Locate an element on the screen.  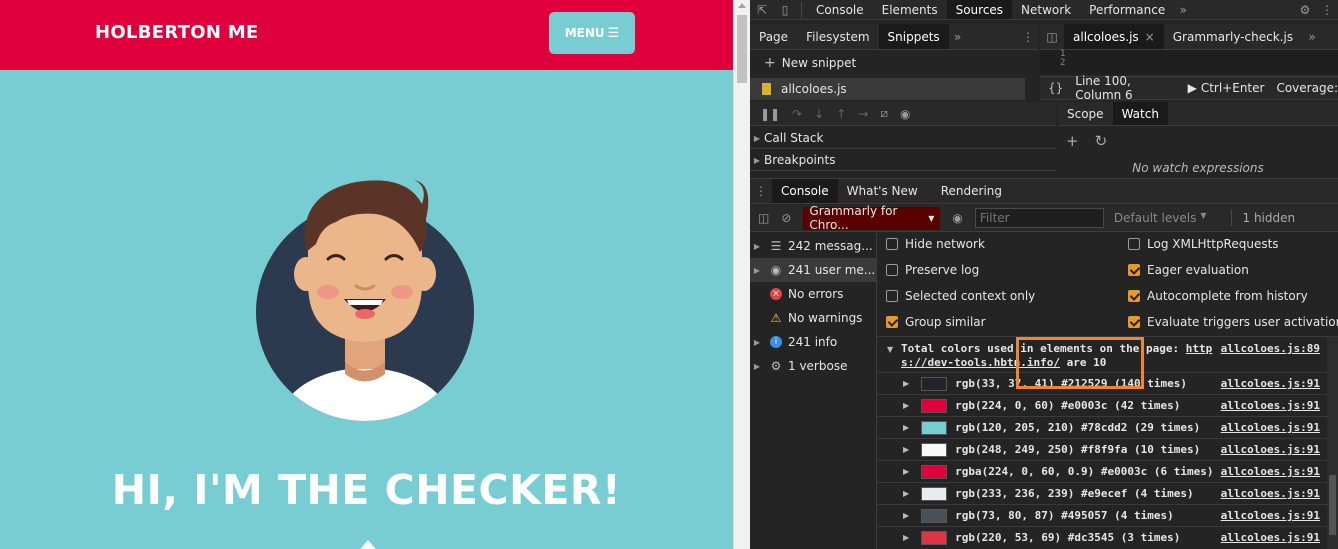
tab-network: Network is located at coordinates (1046, 9).